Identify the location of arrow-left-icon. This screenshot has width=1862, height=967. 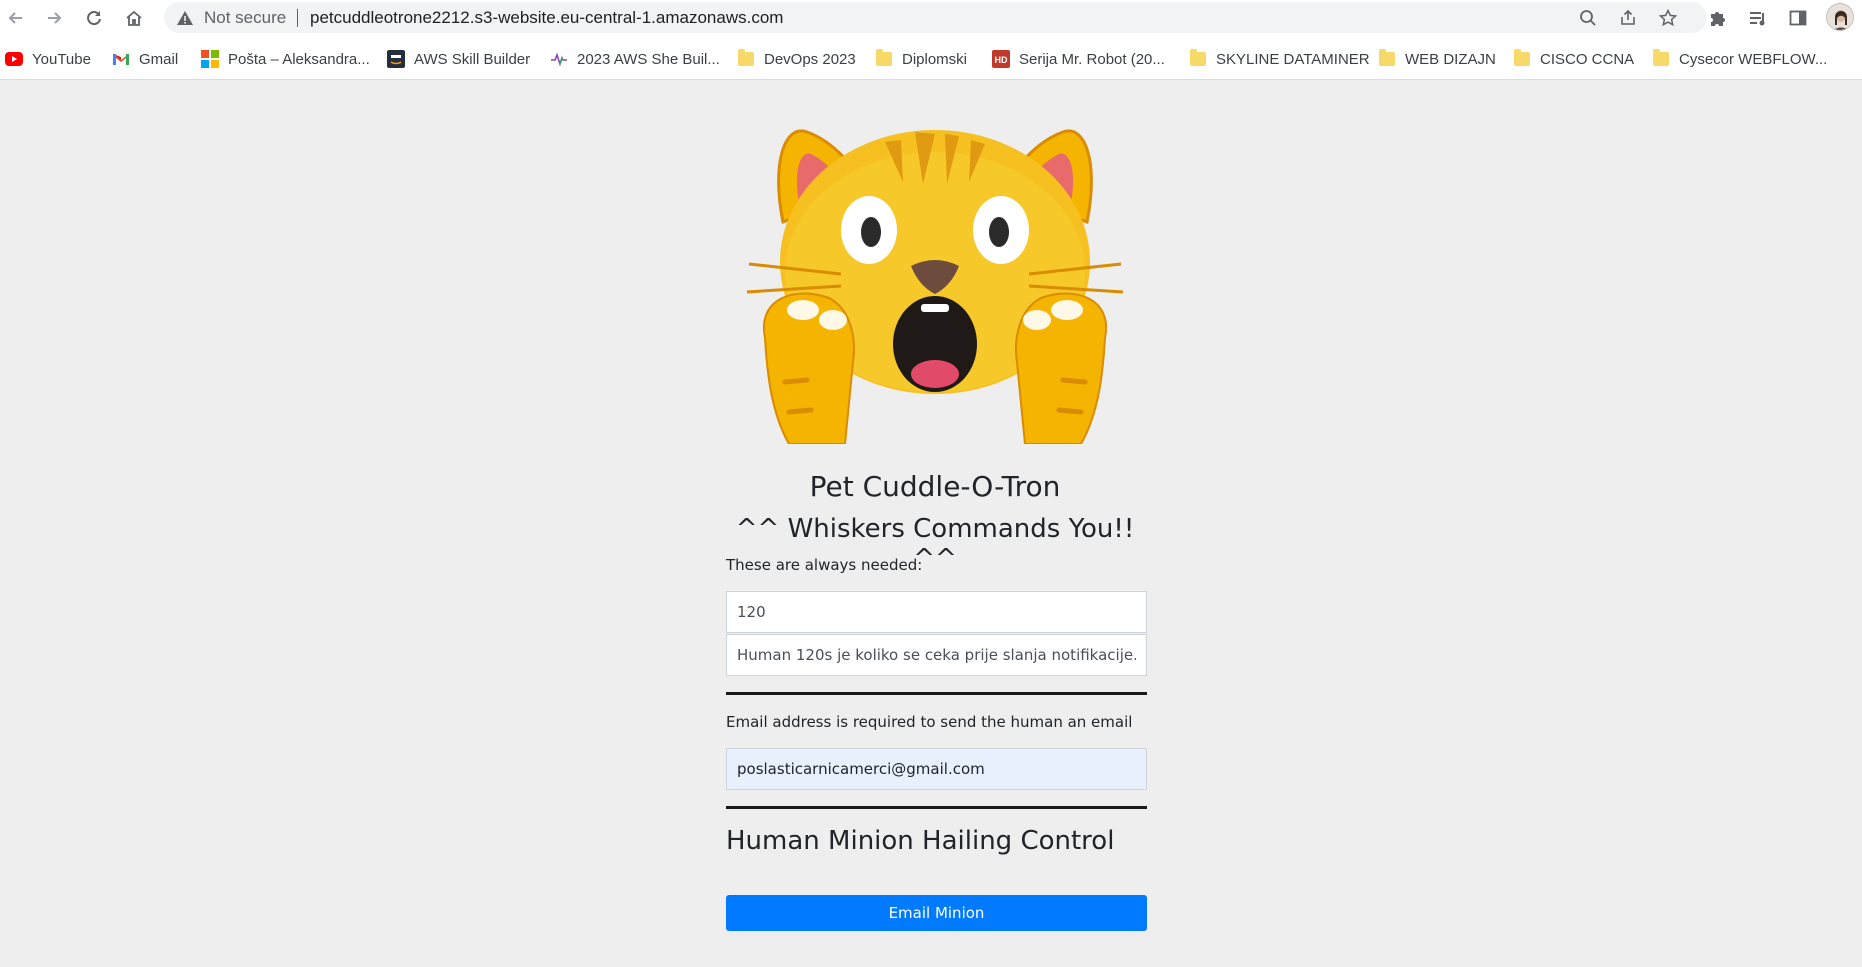
(15, 18).